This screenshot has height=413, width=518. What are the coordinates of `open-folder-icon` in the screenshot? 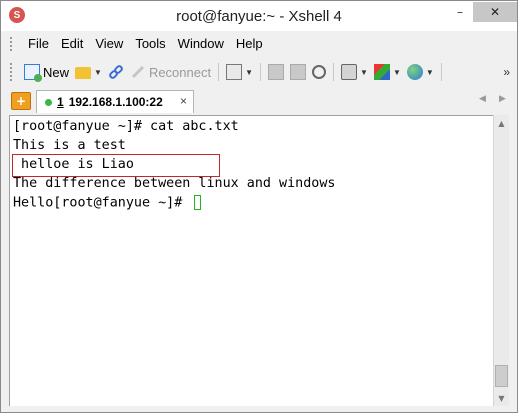 It's located at (83, 73).